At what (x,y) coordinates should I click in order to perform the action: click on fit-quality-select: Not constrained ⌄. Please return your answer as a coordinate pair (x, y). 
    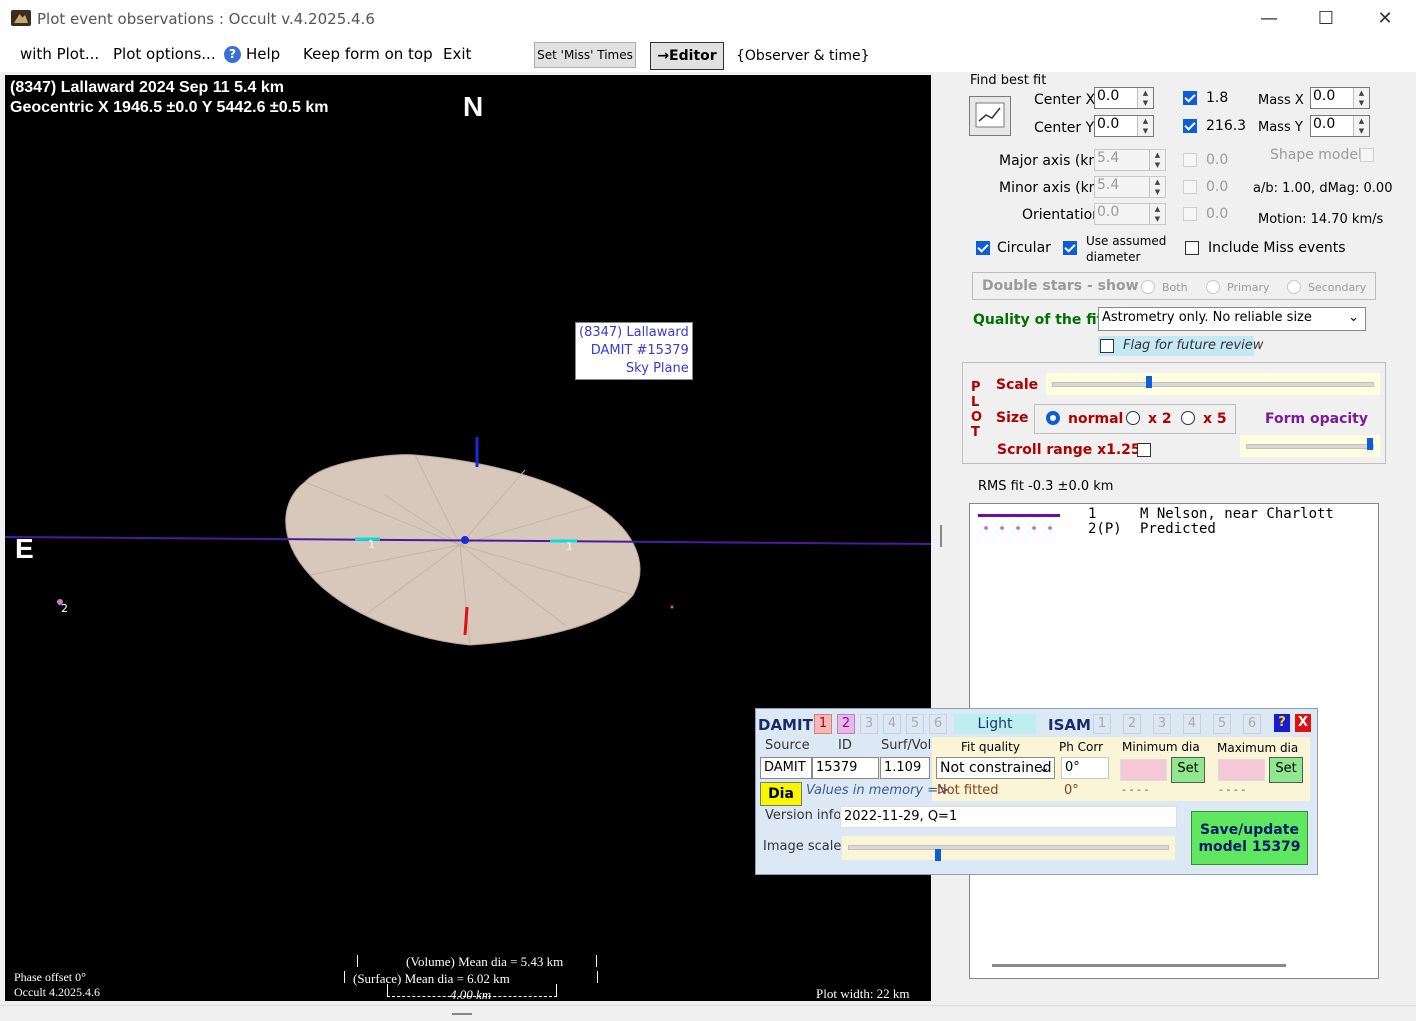
    Looking at the image, I should click on (995, 768).